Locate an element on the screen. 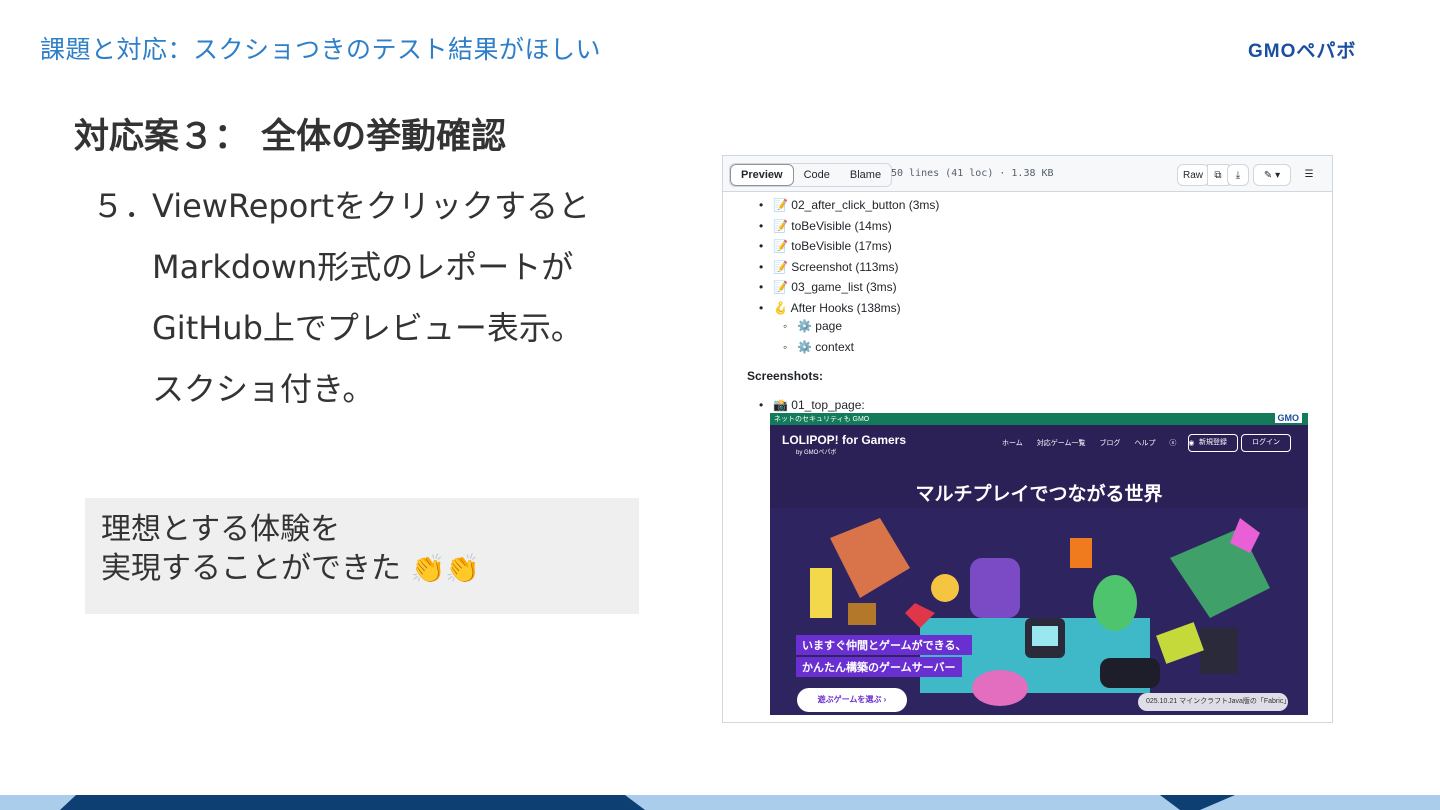 This screenshot has height=810, width=1440. file-meta: 50 lines (41 loc) · 1.38 KB is located at coordinates (972, 173).